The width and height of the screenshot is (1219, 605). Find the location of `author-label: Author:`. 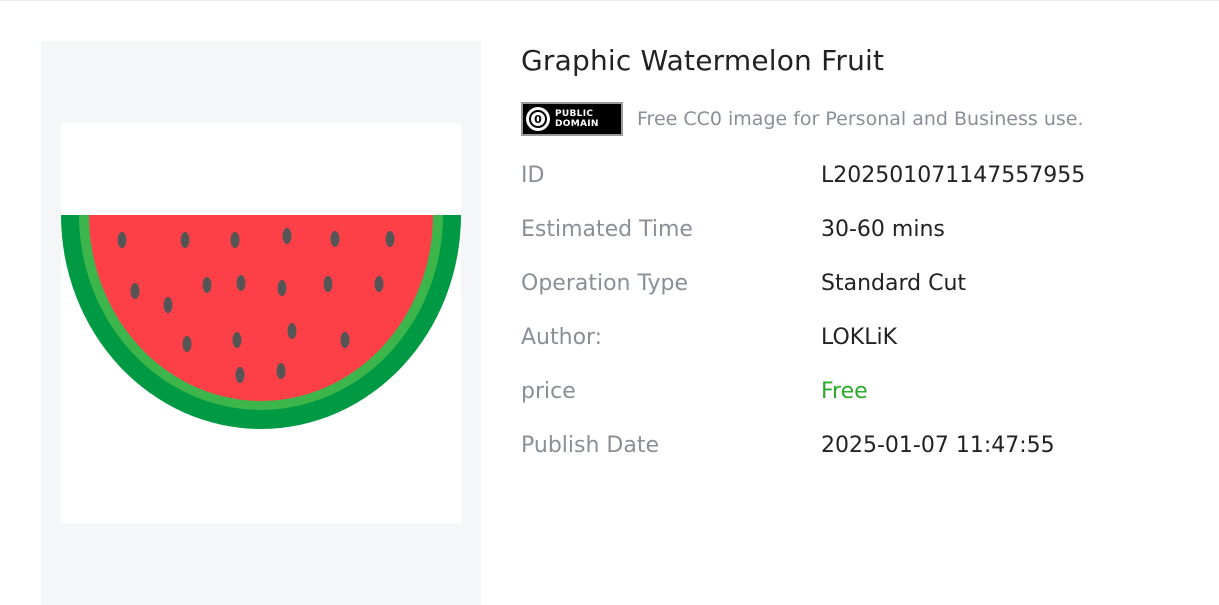

author-label: Author: is located at coordinates (562, 337).